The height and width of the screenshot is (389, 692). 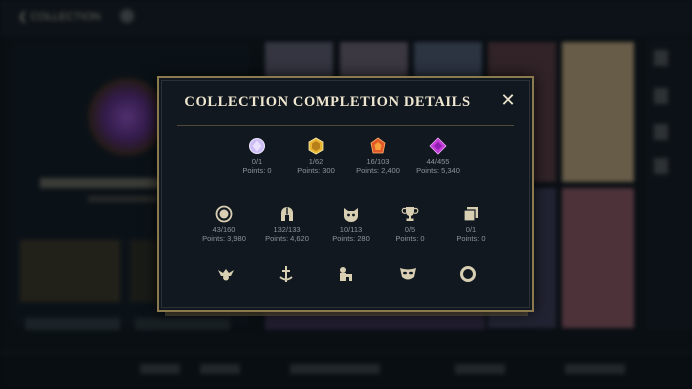 What do you see at coordinates (410, 214) in the screenshot?
I see `trophy-icon` at bounding box center [410, 214].